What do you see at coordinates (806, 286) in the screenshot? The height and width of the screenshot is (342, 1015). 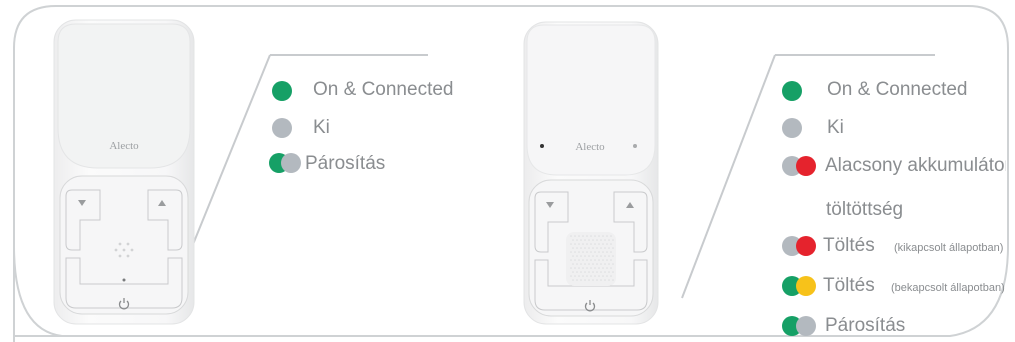 I see `indicator-yellow-dot` at bounding box center [806, 286].